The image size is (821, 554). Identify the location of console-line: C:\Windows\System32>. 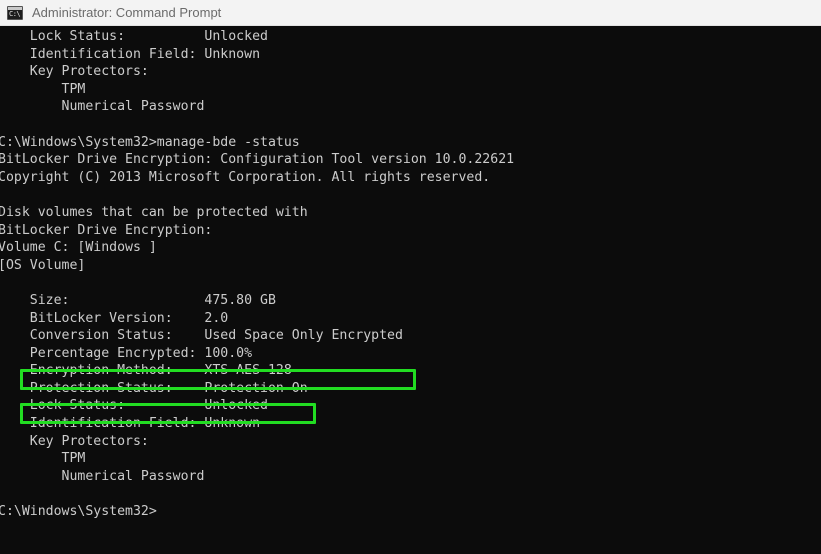
(78, 512).